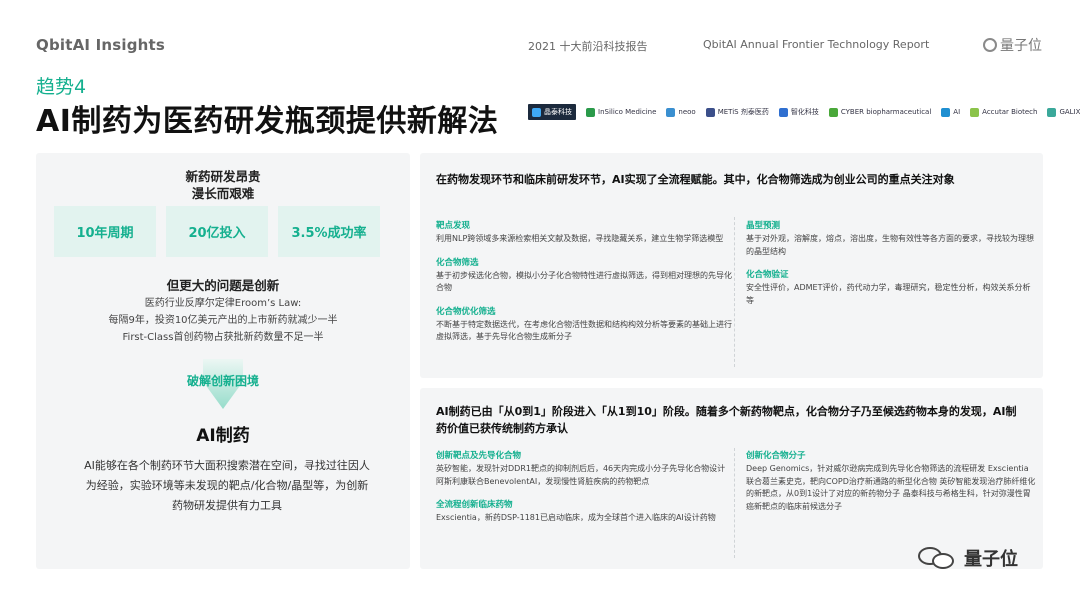 The width and height of the screenshot is (1080, 607). I want to click on partner-name: GALIXIR 望石, so click(1069, 112).